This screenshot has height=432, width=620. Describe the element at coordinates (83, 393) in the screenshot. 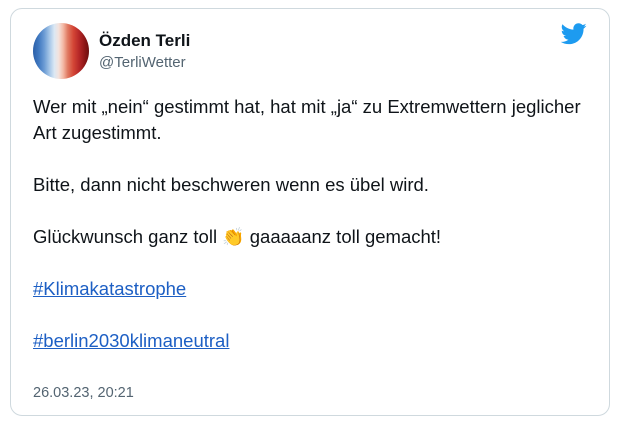

I see `timestamp: 26.03.23, 20:21` at that location.